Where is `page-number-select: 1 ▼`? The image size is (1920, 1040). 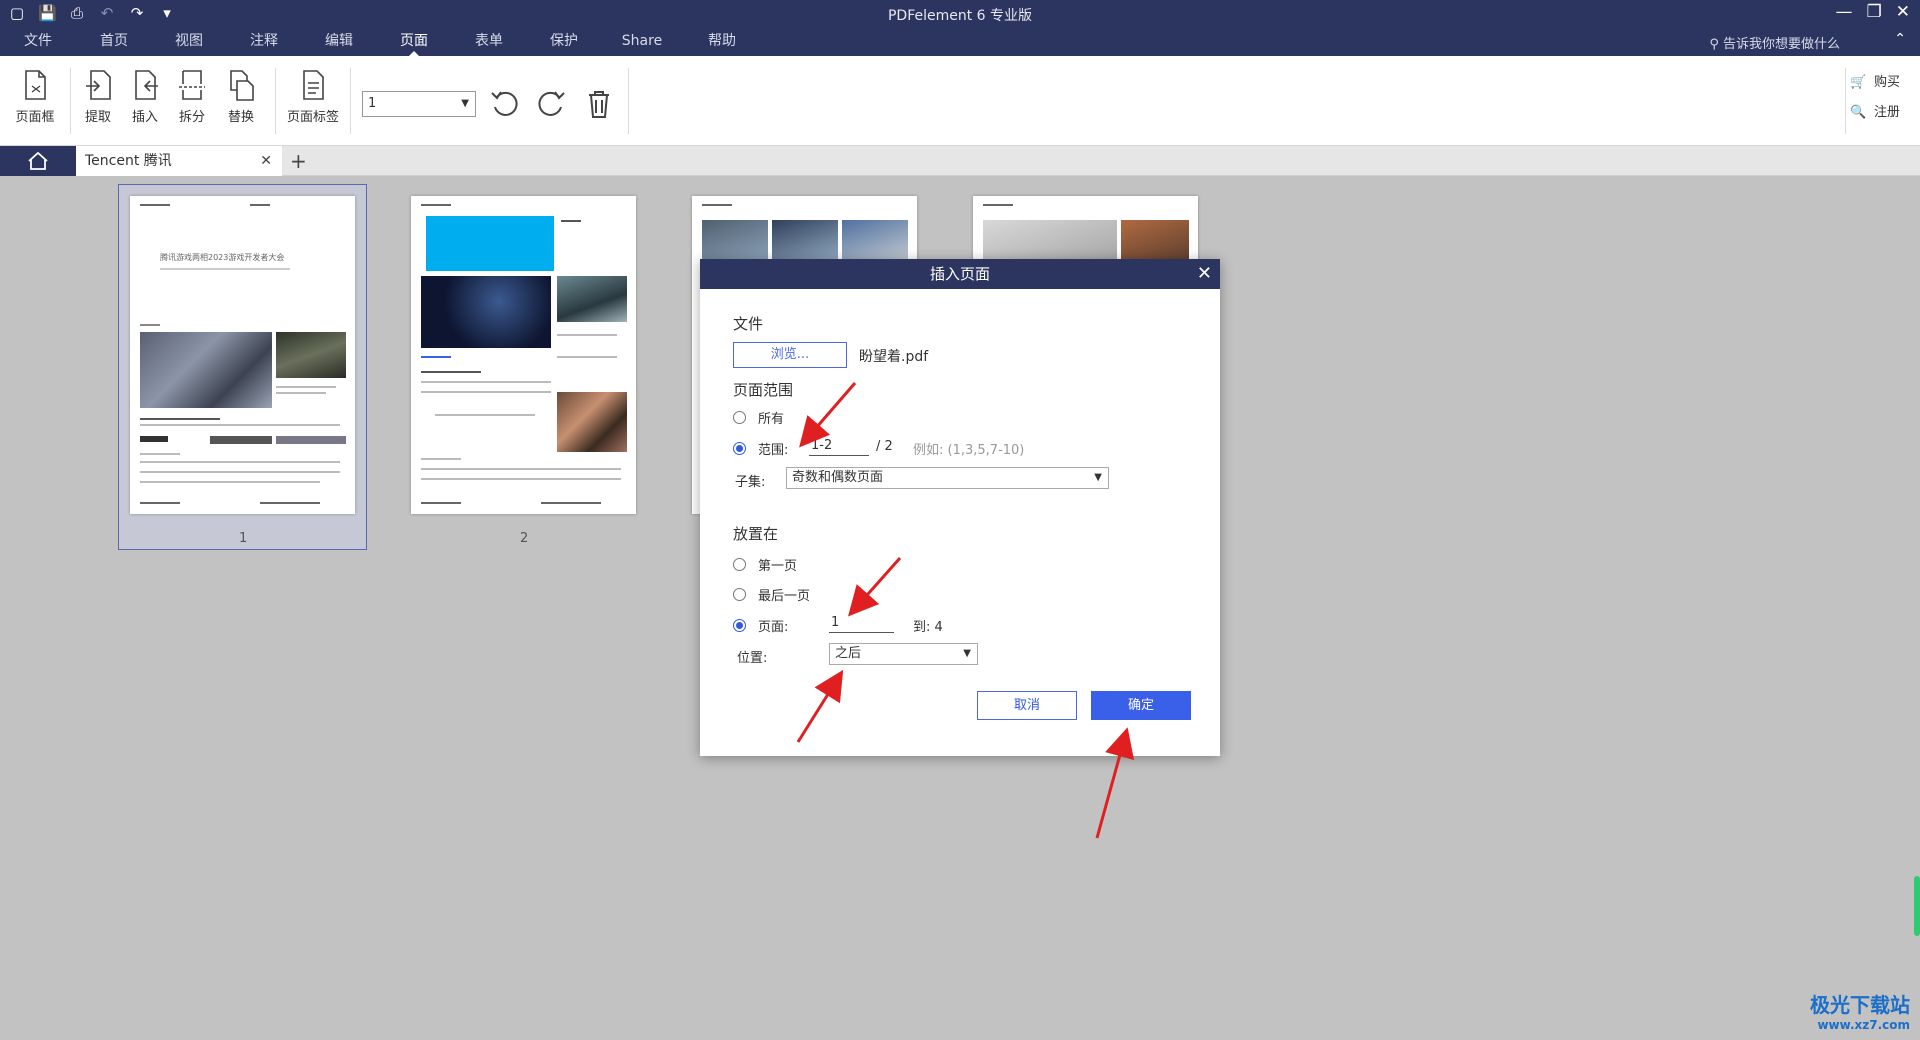
page-number-select: 1 ▼ is located at coordinates (419, 104).